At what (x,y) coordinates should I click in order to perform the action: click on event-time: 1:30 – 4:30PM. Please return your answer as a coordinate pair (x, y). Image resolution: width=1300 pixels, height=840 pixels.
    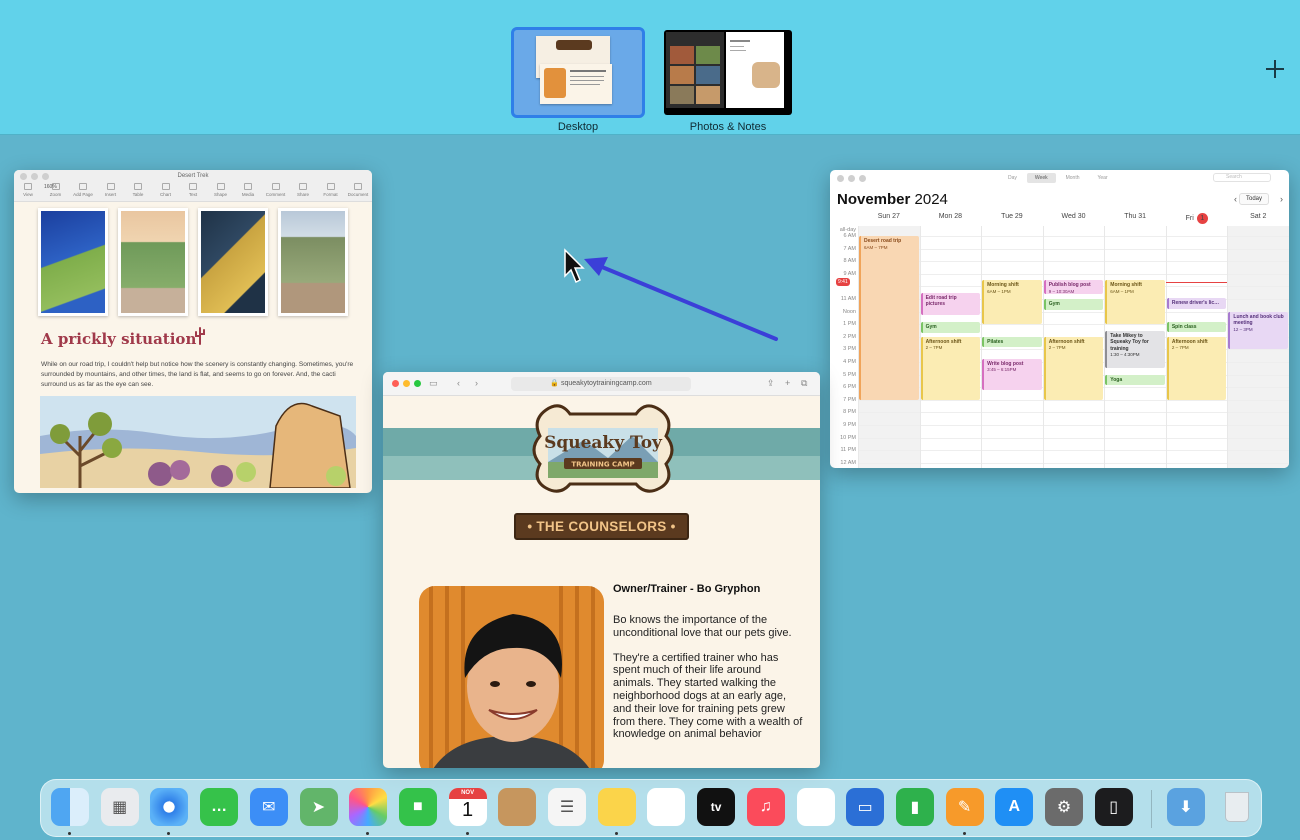
    Looking at the image, I should click on (1125, 354).